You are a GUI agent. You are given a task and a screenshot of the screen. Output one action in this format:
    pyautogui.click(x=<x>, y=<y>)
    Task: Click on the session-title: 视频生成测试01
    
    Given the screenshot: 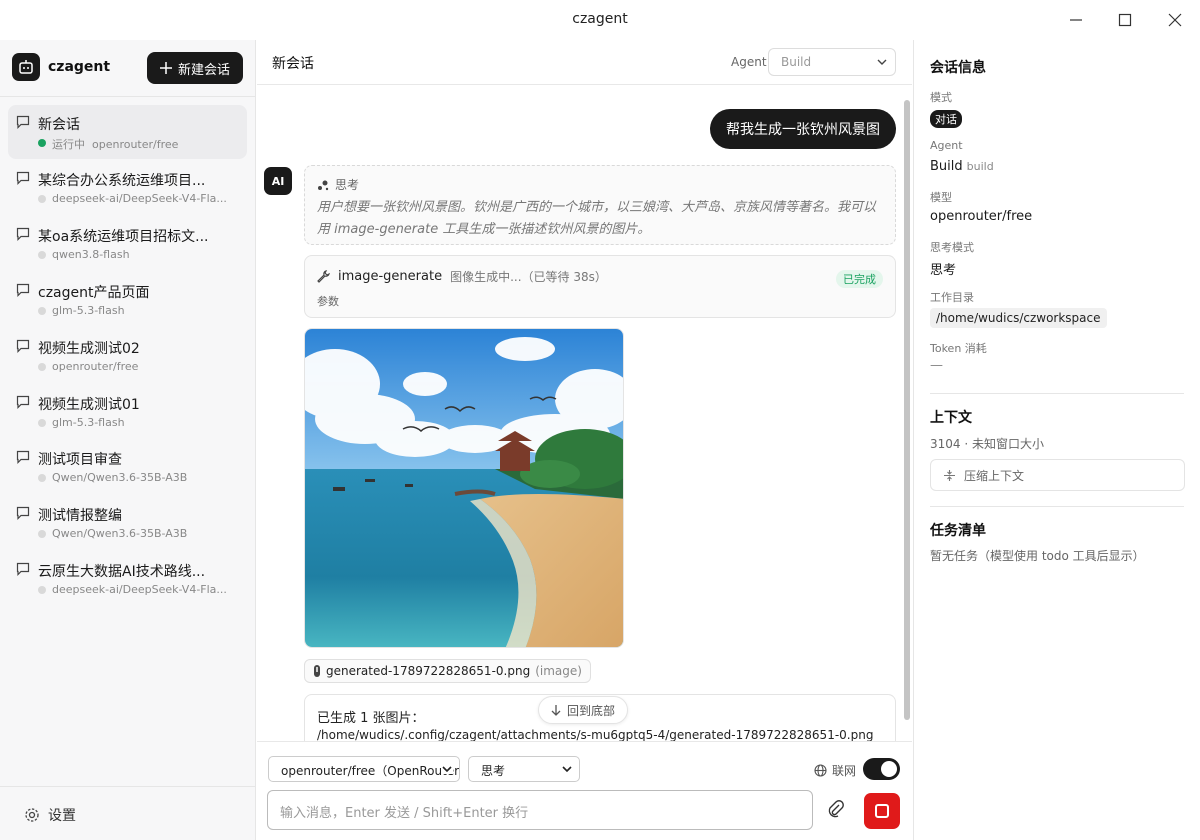 What is the action you would take?
    pyautogui.click(x=89, y=405)
    